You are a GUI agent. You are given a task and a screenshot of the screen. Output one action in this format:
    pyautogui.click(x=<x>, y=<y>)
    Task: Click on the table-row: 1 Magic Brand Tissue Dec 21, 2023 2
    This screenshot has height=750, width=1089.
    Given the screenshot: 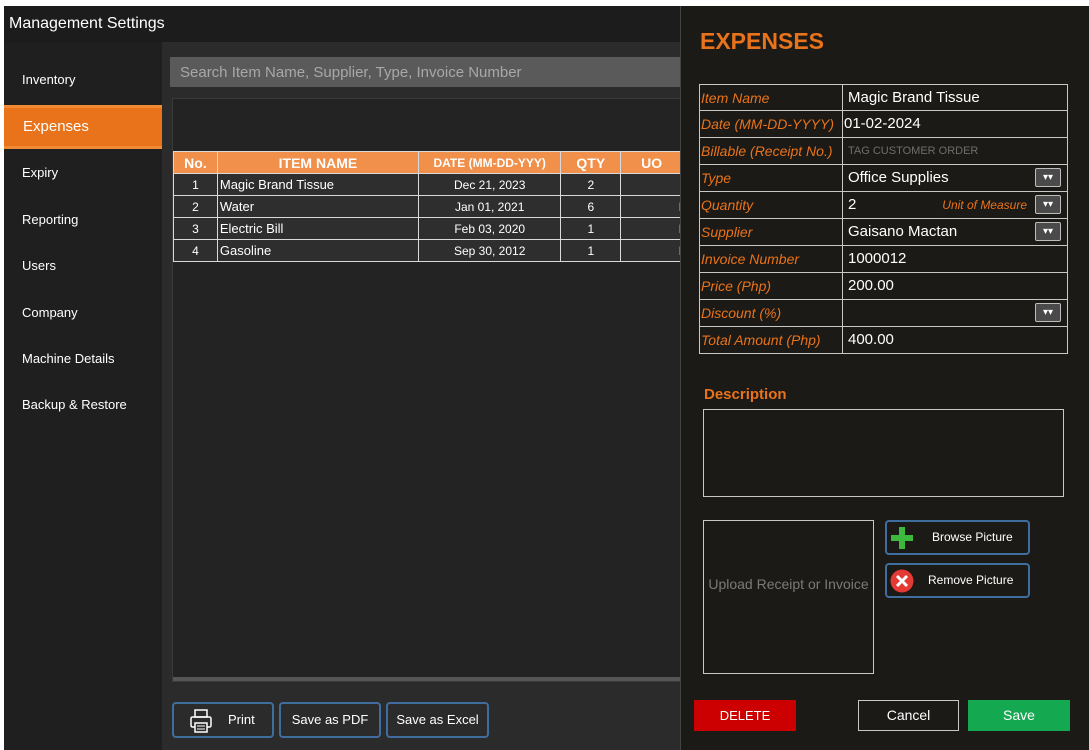 What is the action you would take?
    pyautogui.click(x=428, y=184)
    